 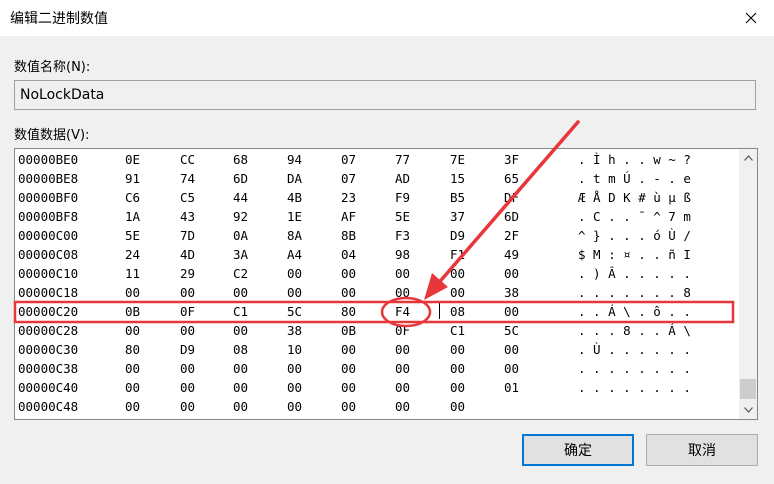 What do you see at coordinates (132, 178) in the screenshot?
I see `hex-byte: 91` at bounding box center [132, 178].